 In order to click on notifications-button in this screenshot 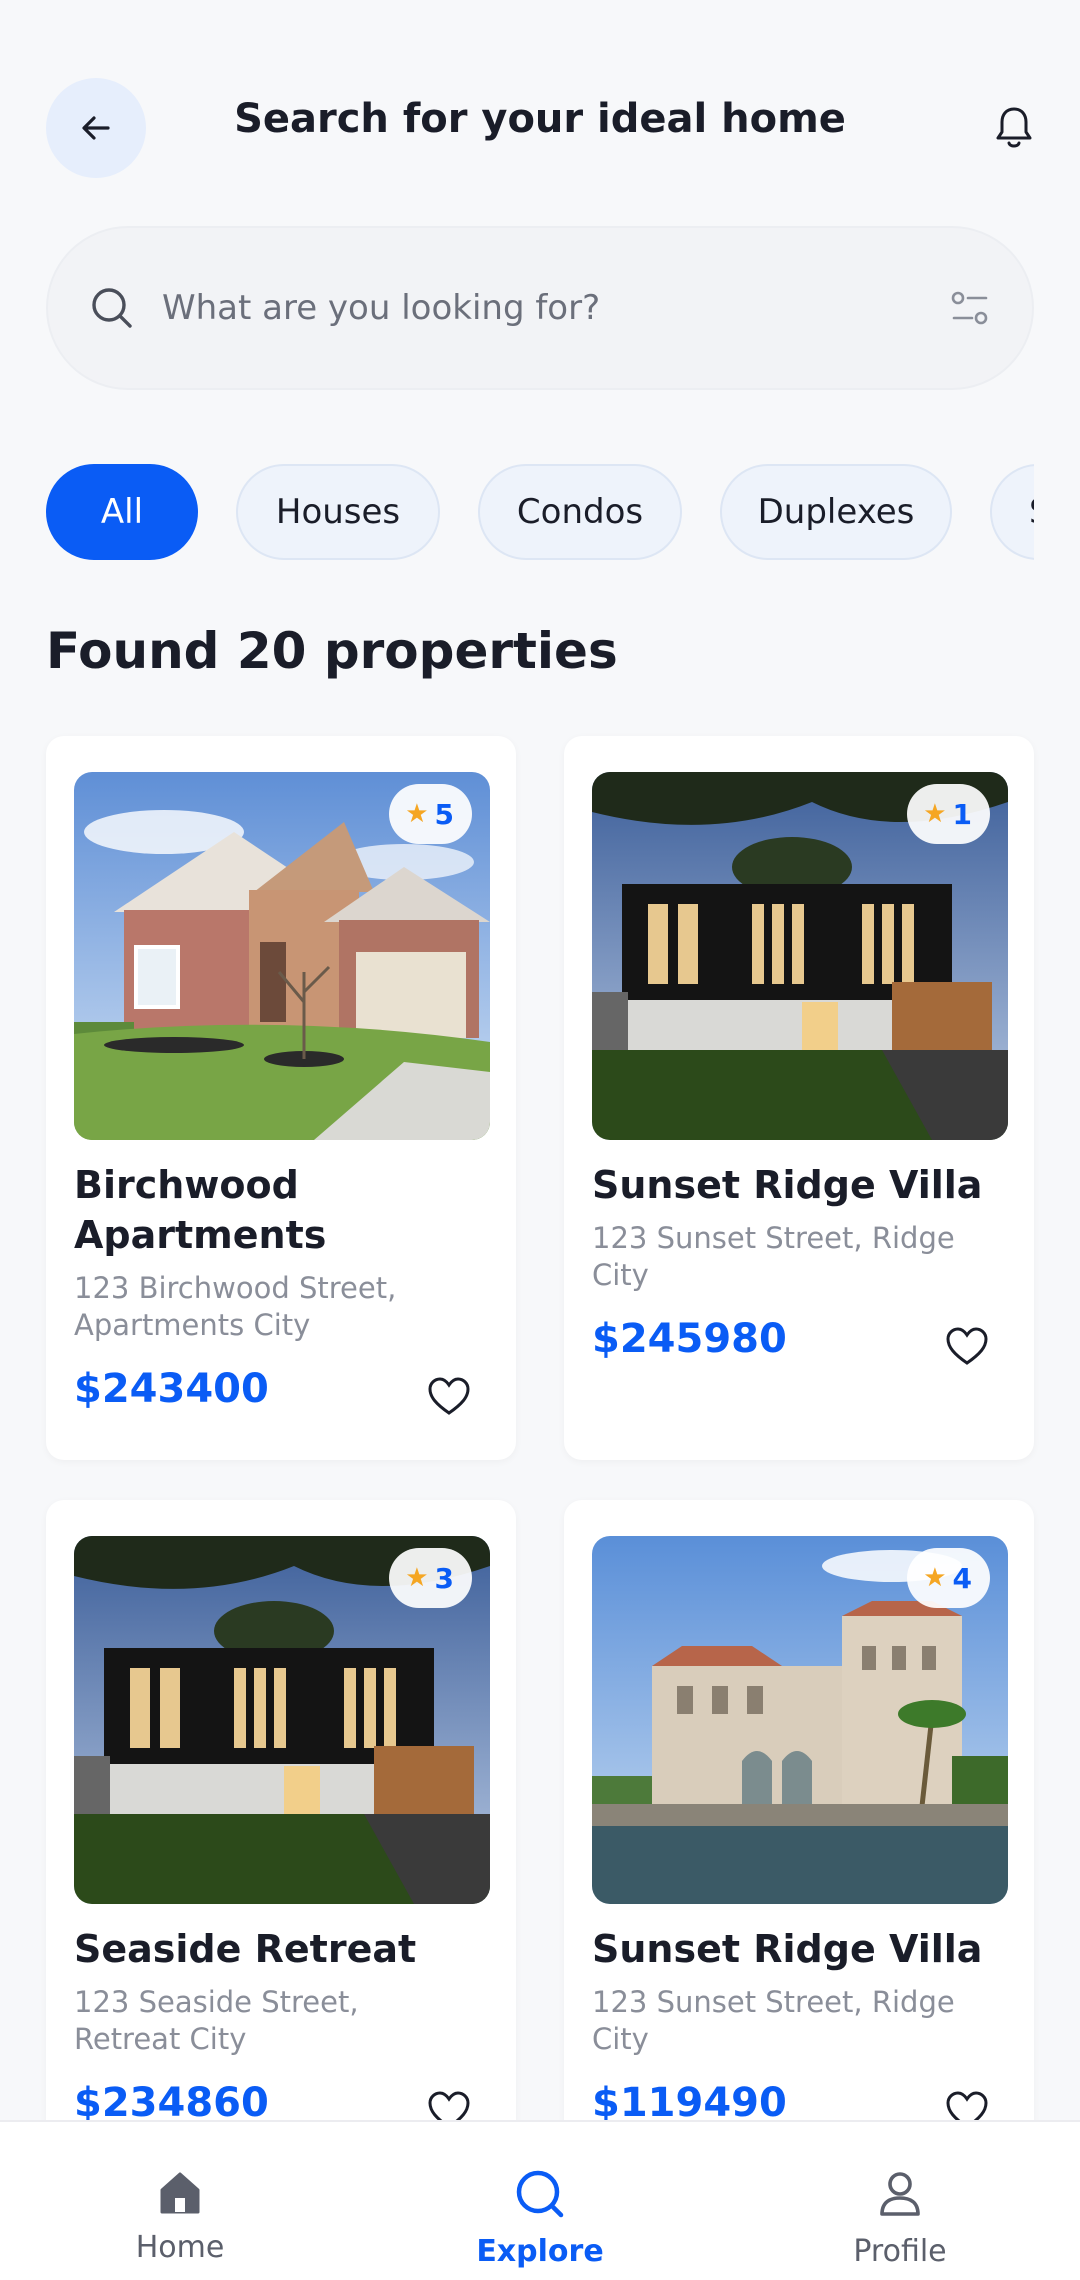, I will do `click(1014, 128)`.